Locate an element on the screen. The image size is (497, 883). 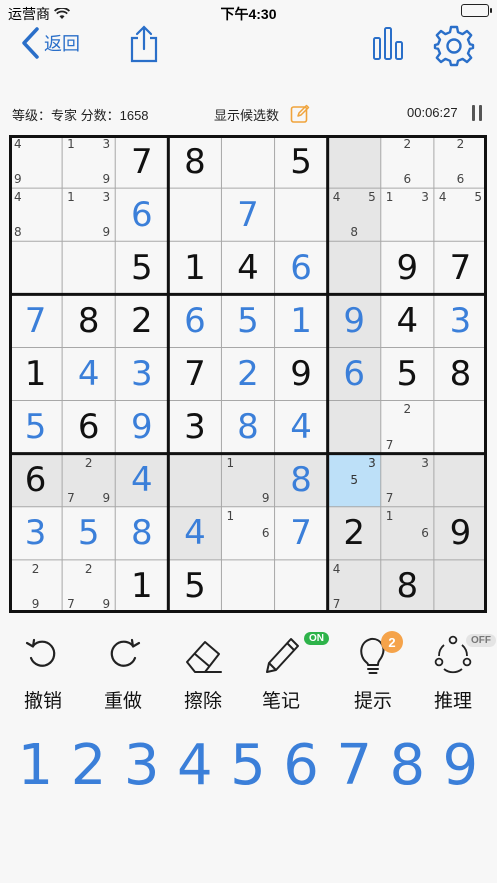
number-key-5: 5 is located at coordinates (247, 765).